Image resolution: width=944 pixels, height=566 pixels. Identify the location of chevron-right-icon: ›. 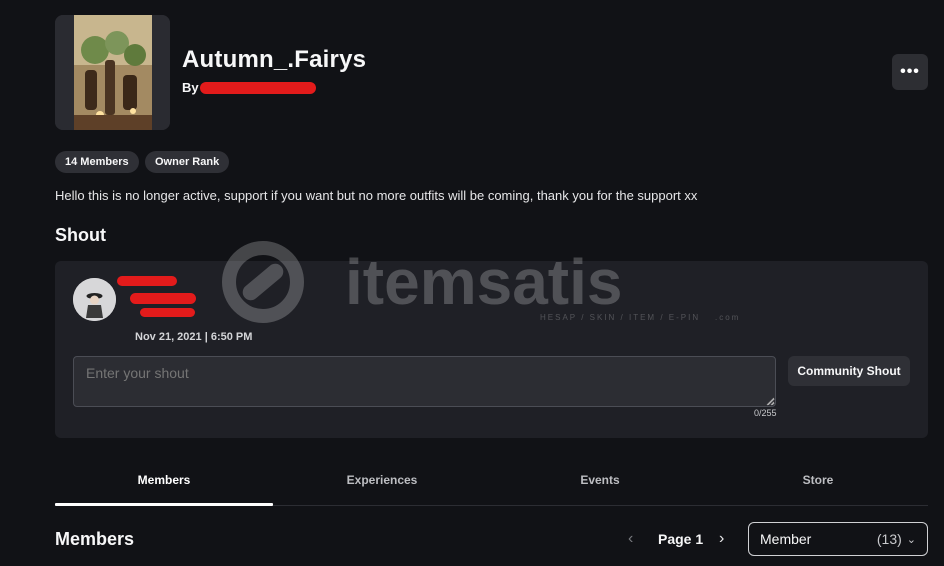
(721, 539).